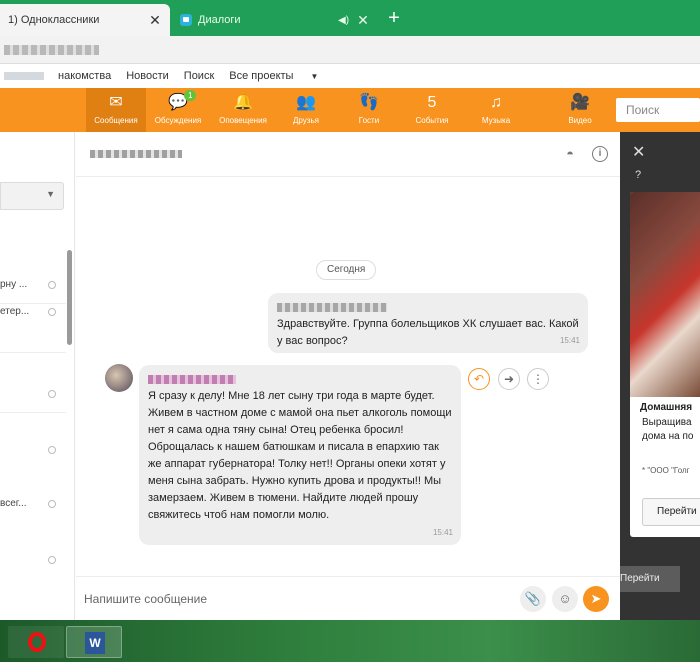  What do you see at coordinates (147, 76) in the screenshot?
I see `link-news: Новости` at bounding box center [147, 76].